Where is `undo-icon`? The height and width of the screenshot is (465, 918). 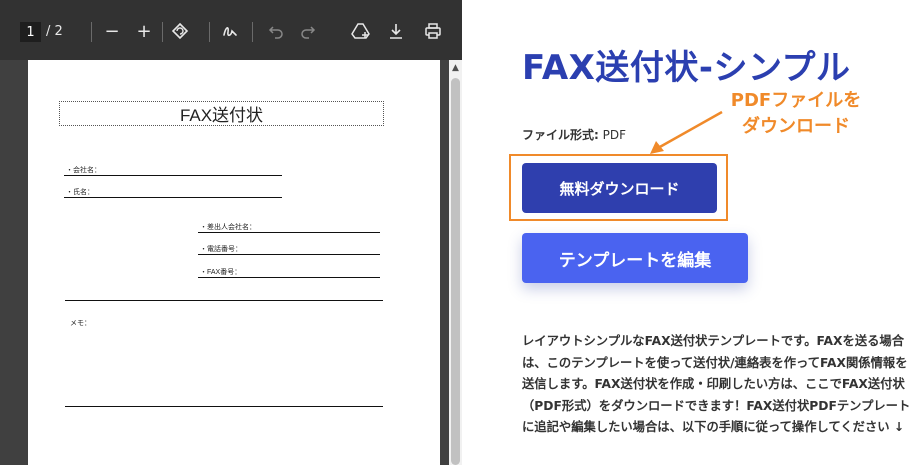
undo-icon is located at coordinates (276, 31).